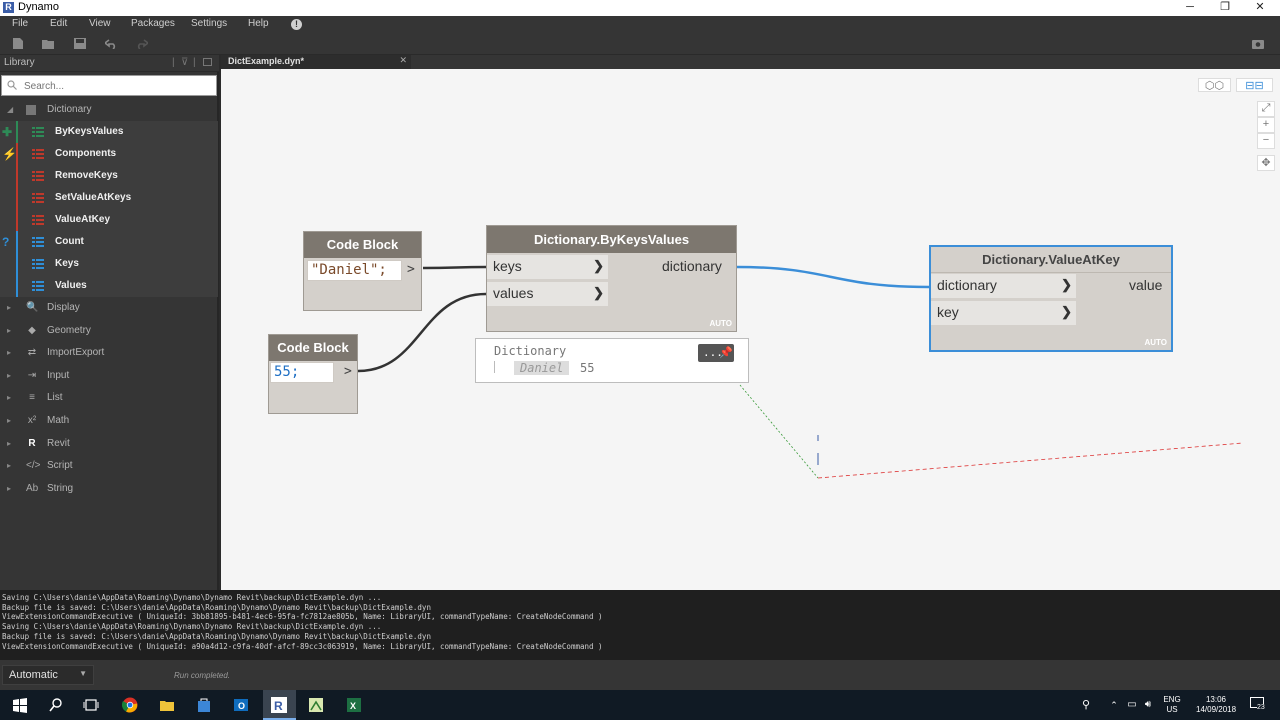 Image resolution: width=1280 pixels, height=720 pixels. What do you see at coordinates (1003, 286) in the screenshot?
I see `input-port-dictionary: dictionary ❯` at bounding box center [1003, 286].